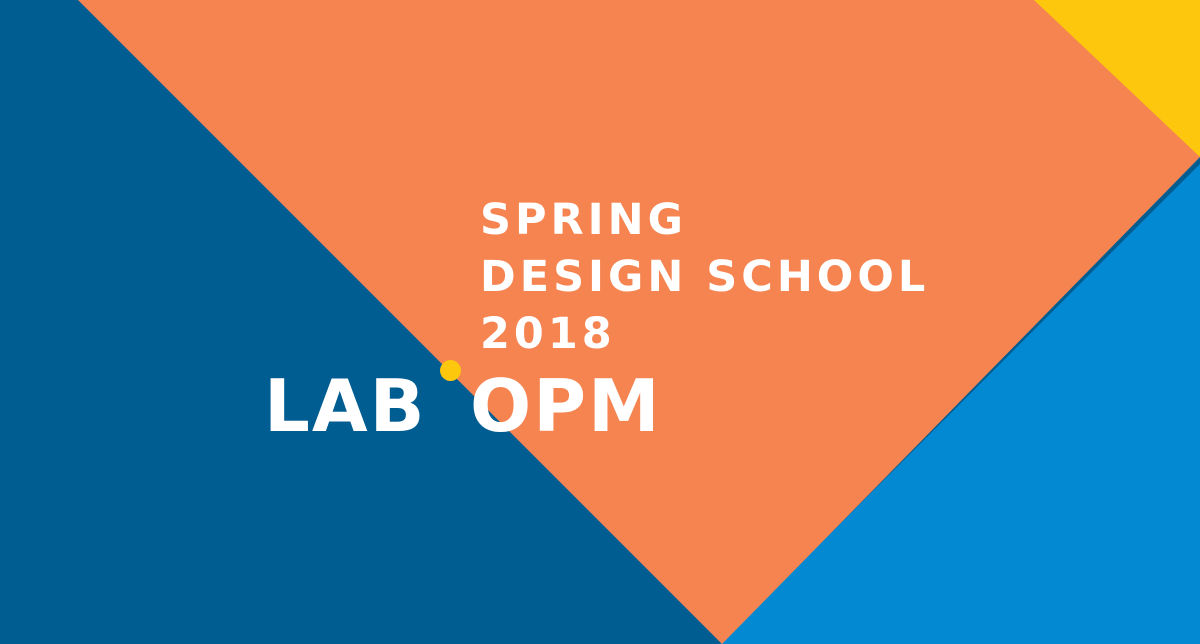 This screenshot has height=644, width=1200. Describe the element at coordinates (548, 334) in the screenshot. I see `title-line-year: 2018` at that location.